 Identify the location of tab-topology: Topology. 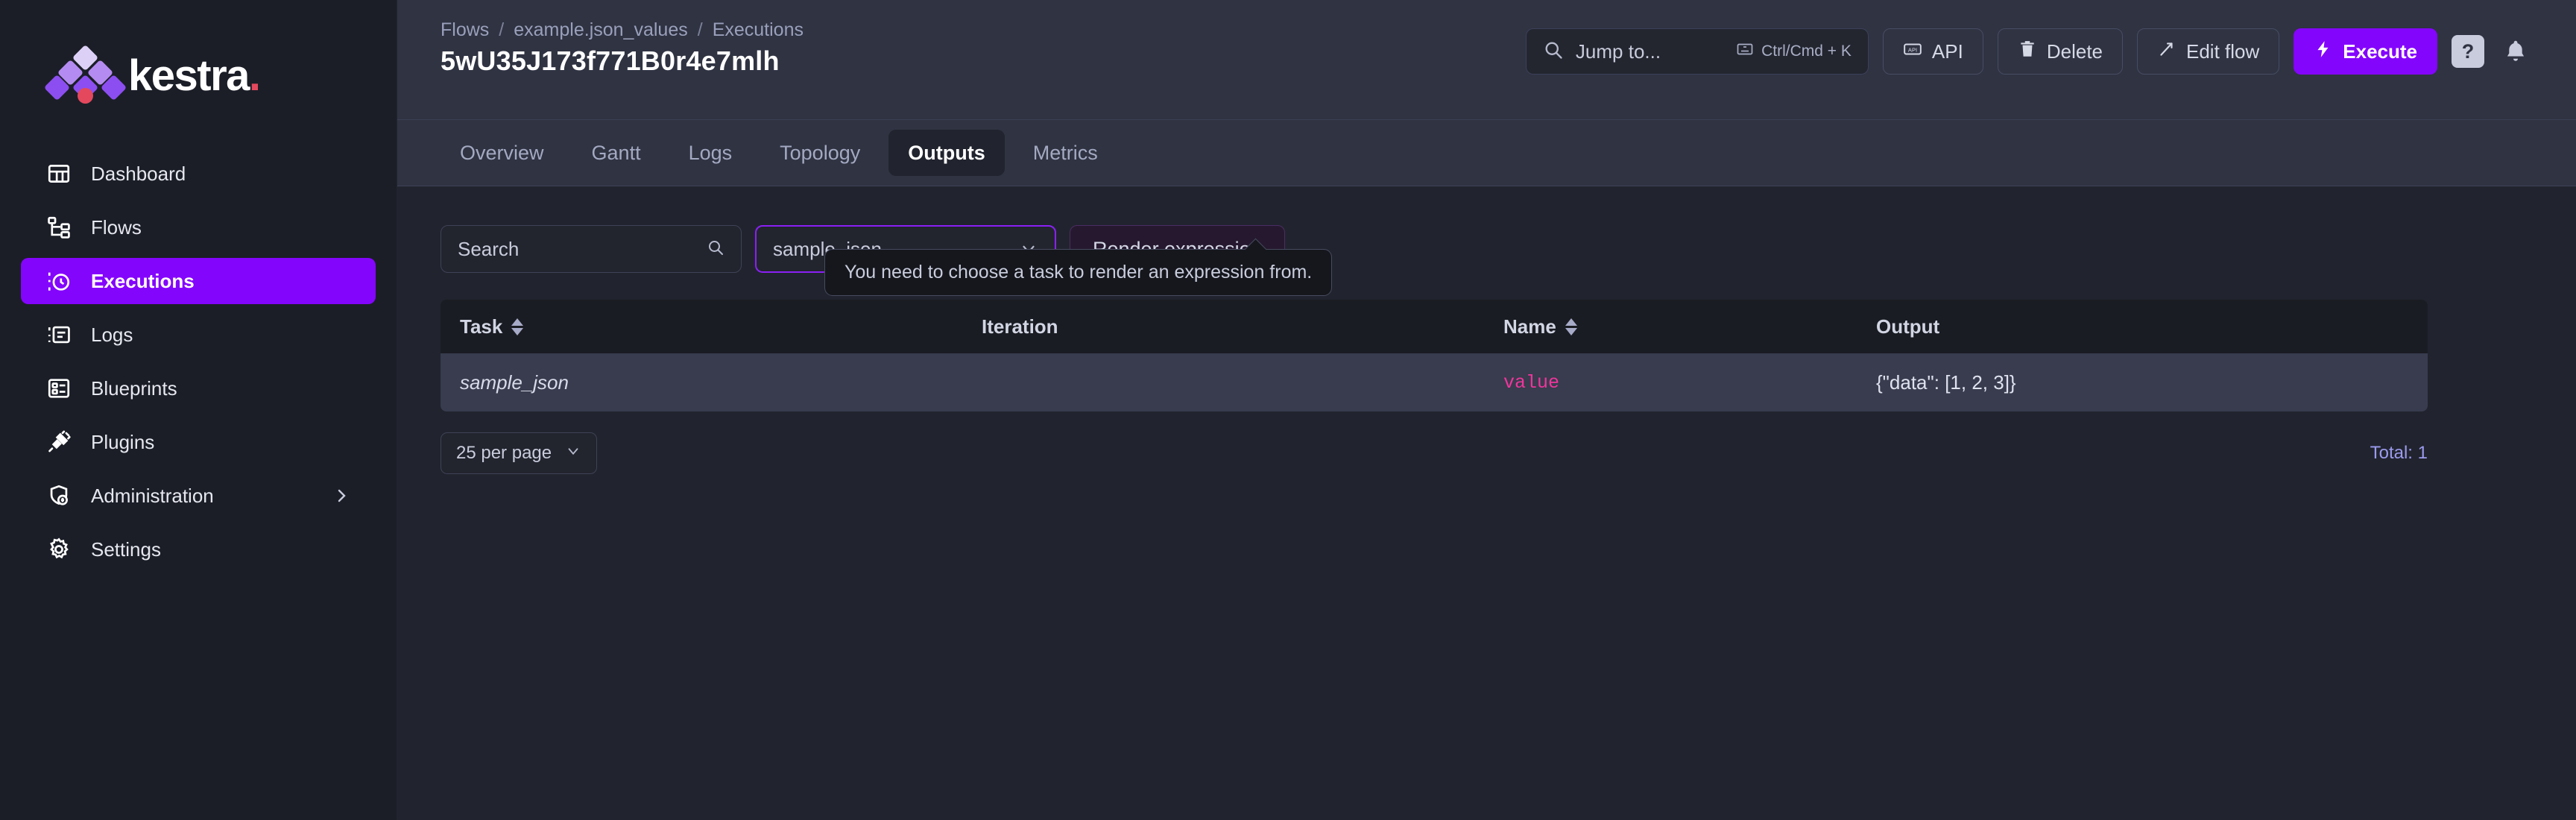
(820, 153).